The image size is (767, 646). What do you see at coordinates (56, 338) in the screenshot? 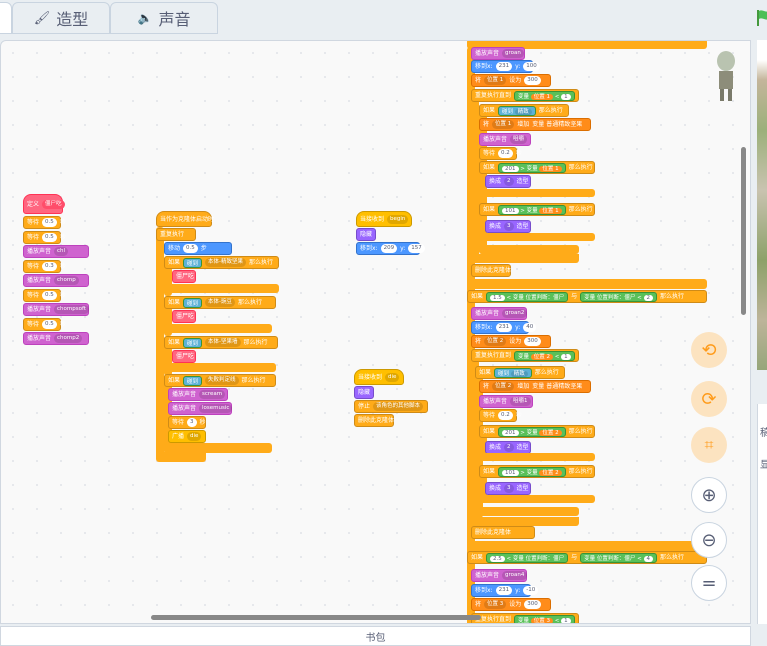
I see `play-sound-block: 播放声音 chomp2` at bounding box center [56, 338].